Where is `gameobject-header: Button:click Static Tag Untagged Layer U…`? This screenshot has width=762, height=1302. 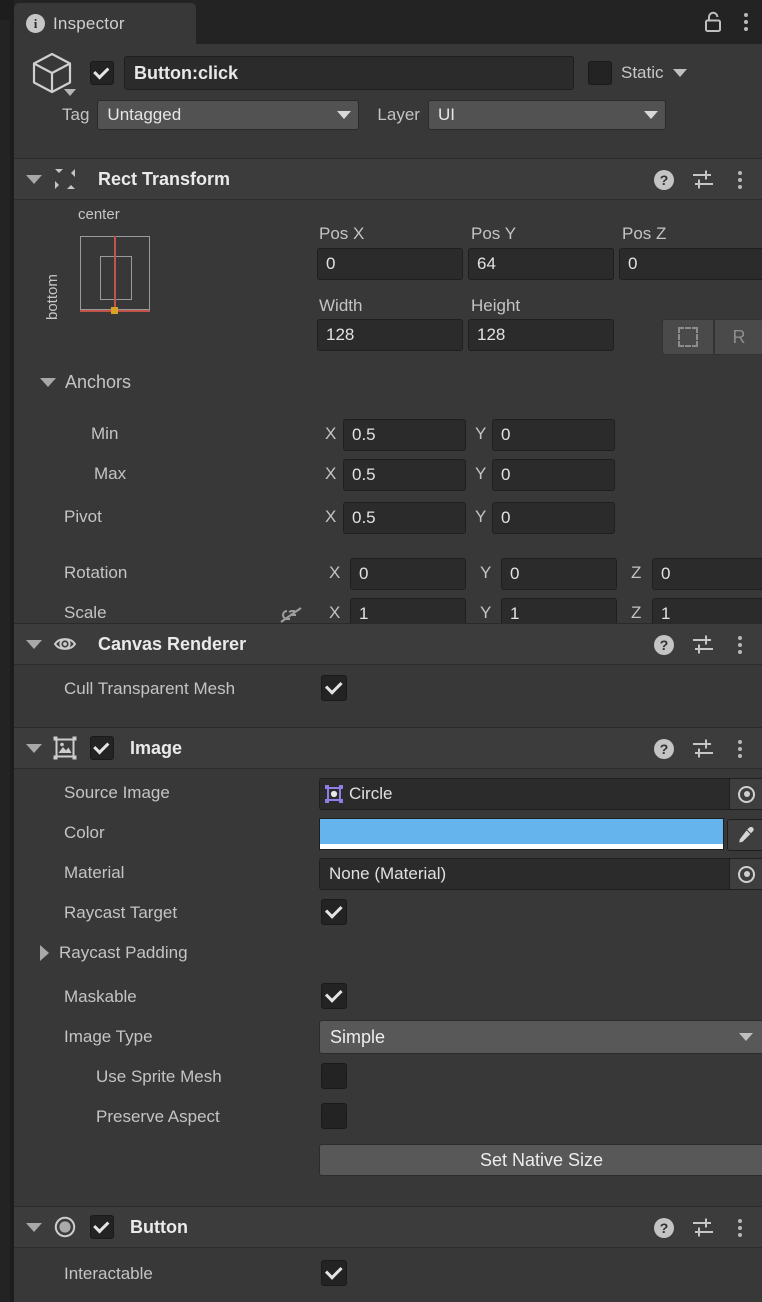
gameobject-header: Button:click Static Tag Untagged Layer U… is located at coordinates (388, 101).